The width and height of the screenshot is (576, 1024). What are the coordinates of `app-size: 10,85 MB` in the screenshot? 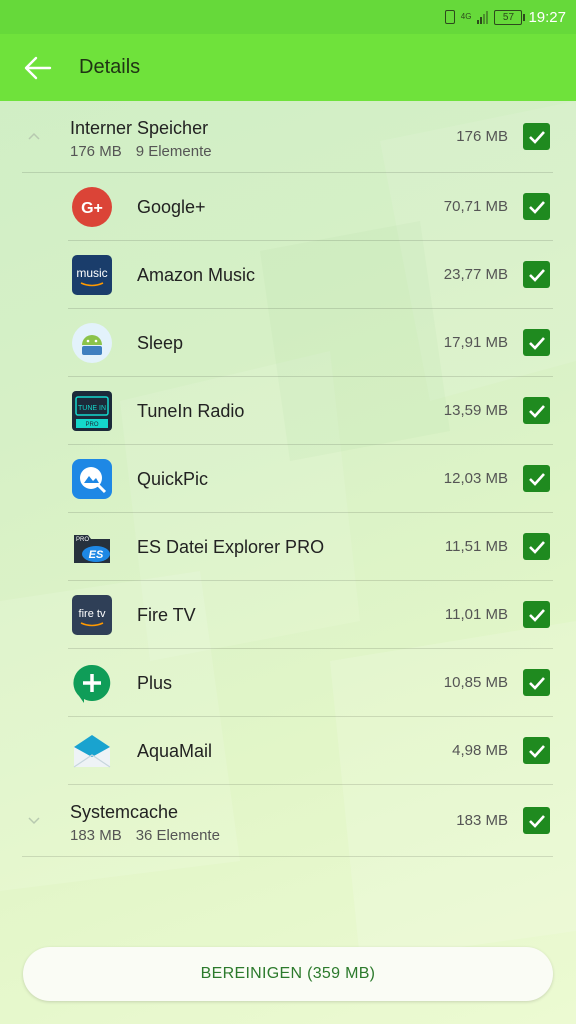 It's located at (475, 682).